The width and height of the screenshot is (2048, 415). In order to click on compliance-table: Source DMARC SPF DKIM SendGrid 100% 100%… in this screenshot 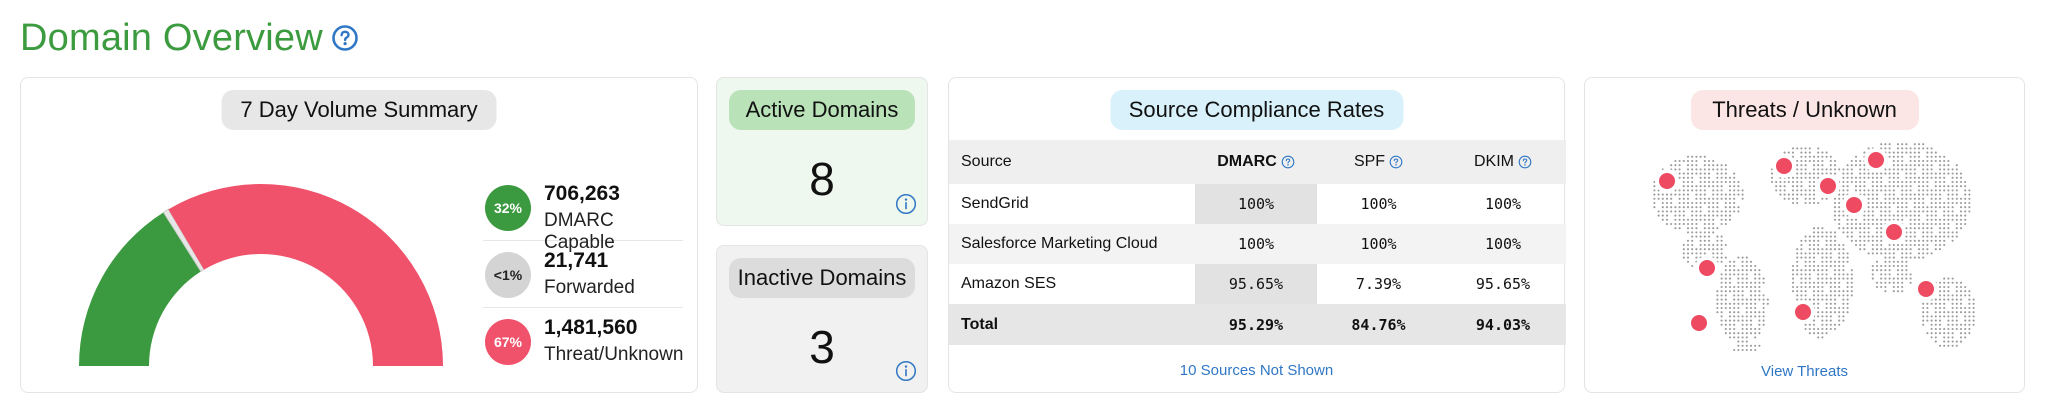, I will do `click(1257, 242)`.